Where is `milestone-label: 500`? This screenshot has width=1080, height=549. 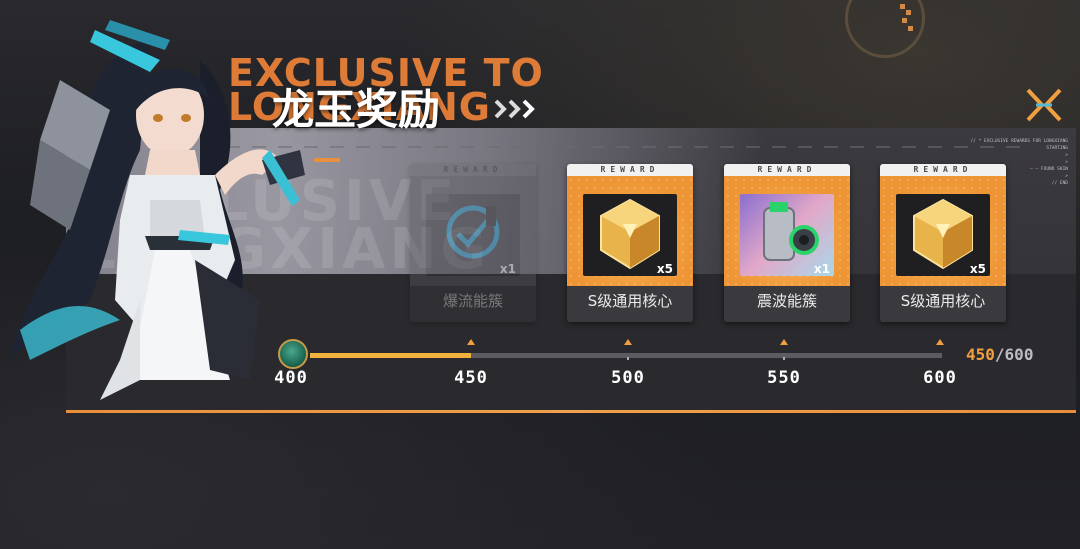 milestone-label: 500 is located at coordinates (628, 378).